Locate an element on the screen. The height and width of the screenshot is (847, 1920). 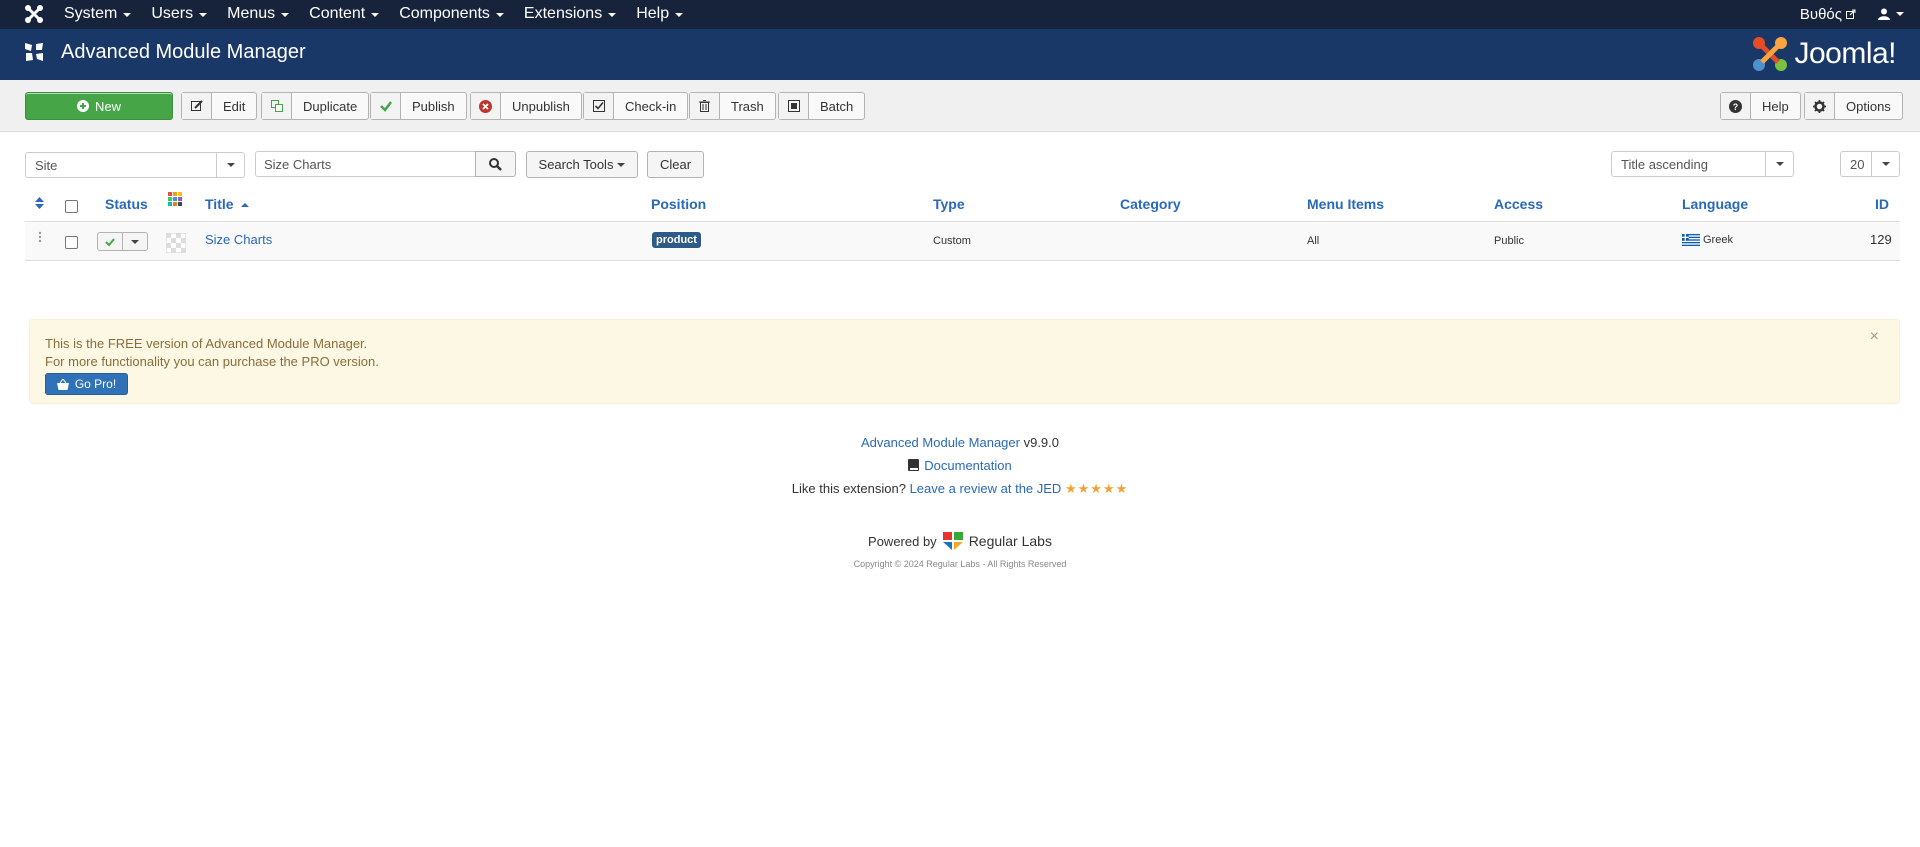
footer-powered: Powered by Regular Labs is located at coordinates (960, 541).